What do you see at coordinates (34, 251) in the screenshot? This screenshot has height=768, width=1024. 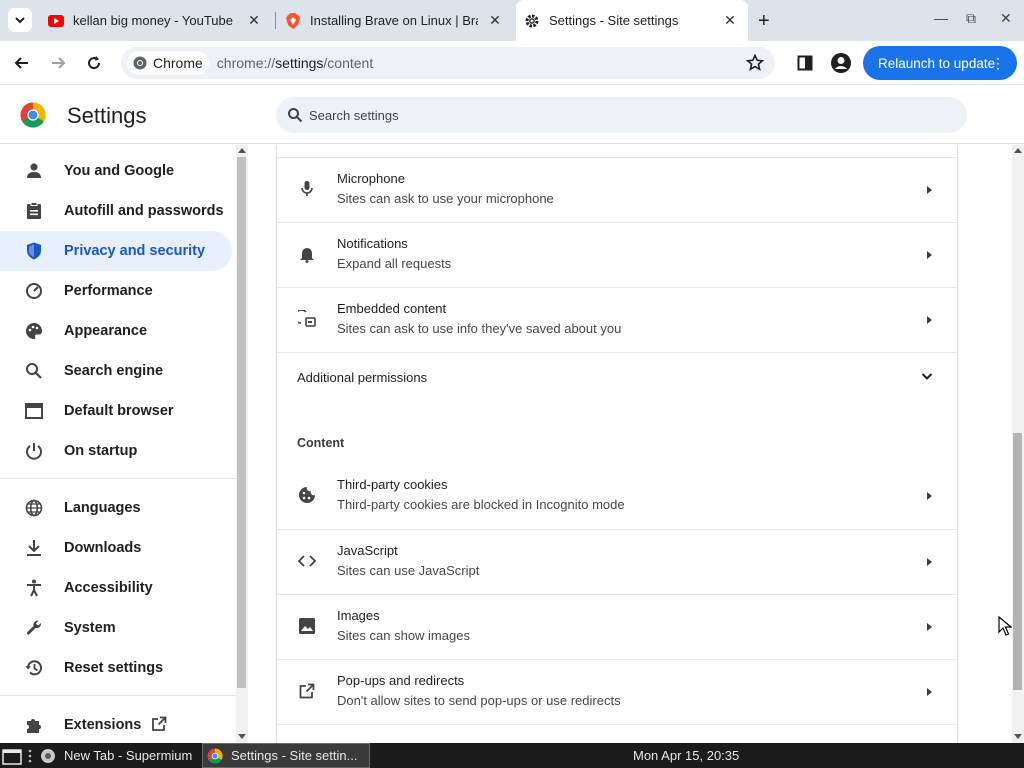 I see `shield-icon` at bounding box center [34, 251].